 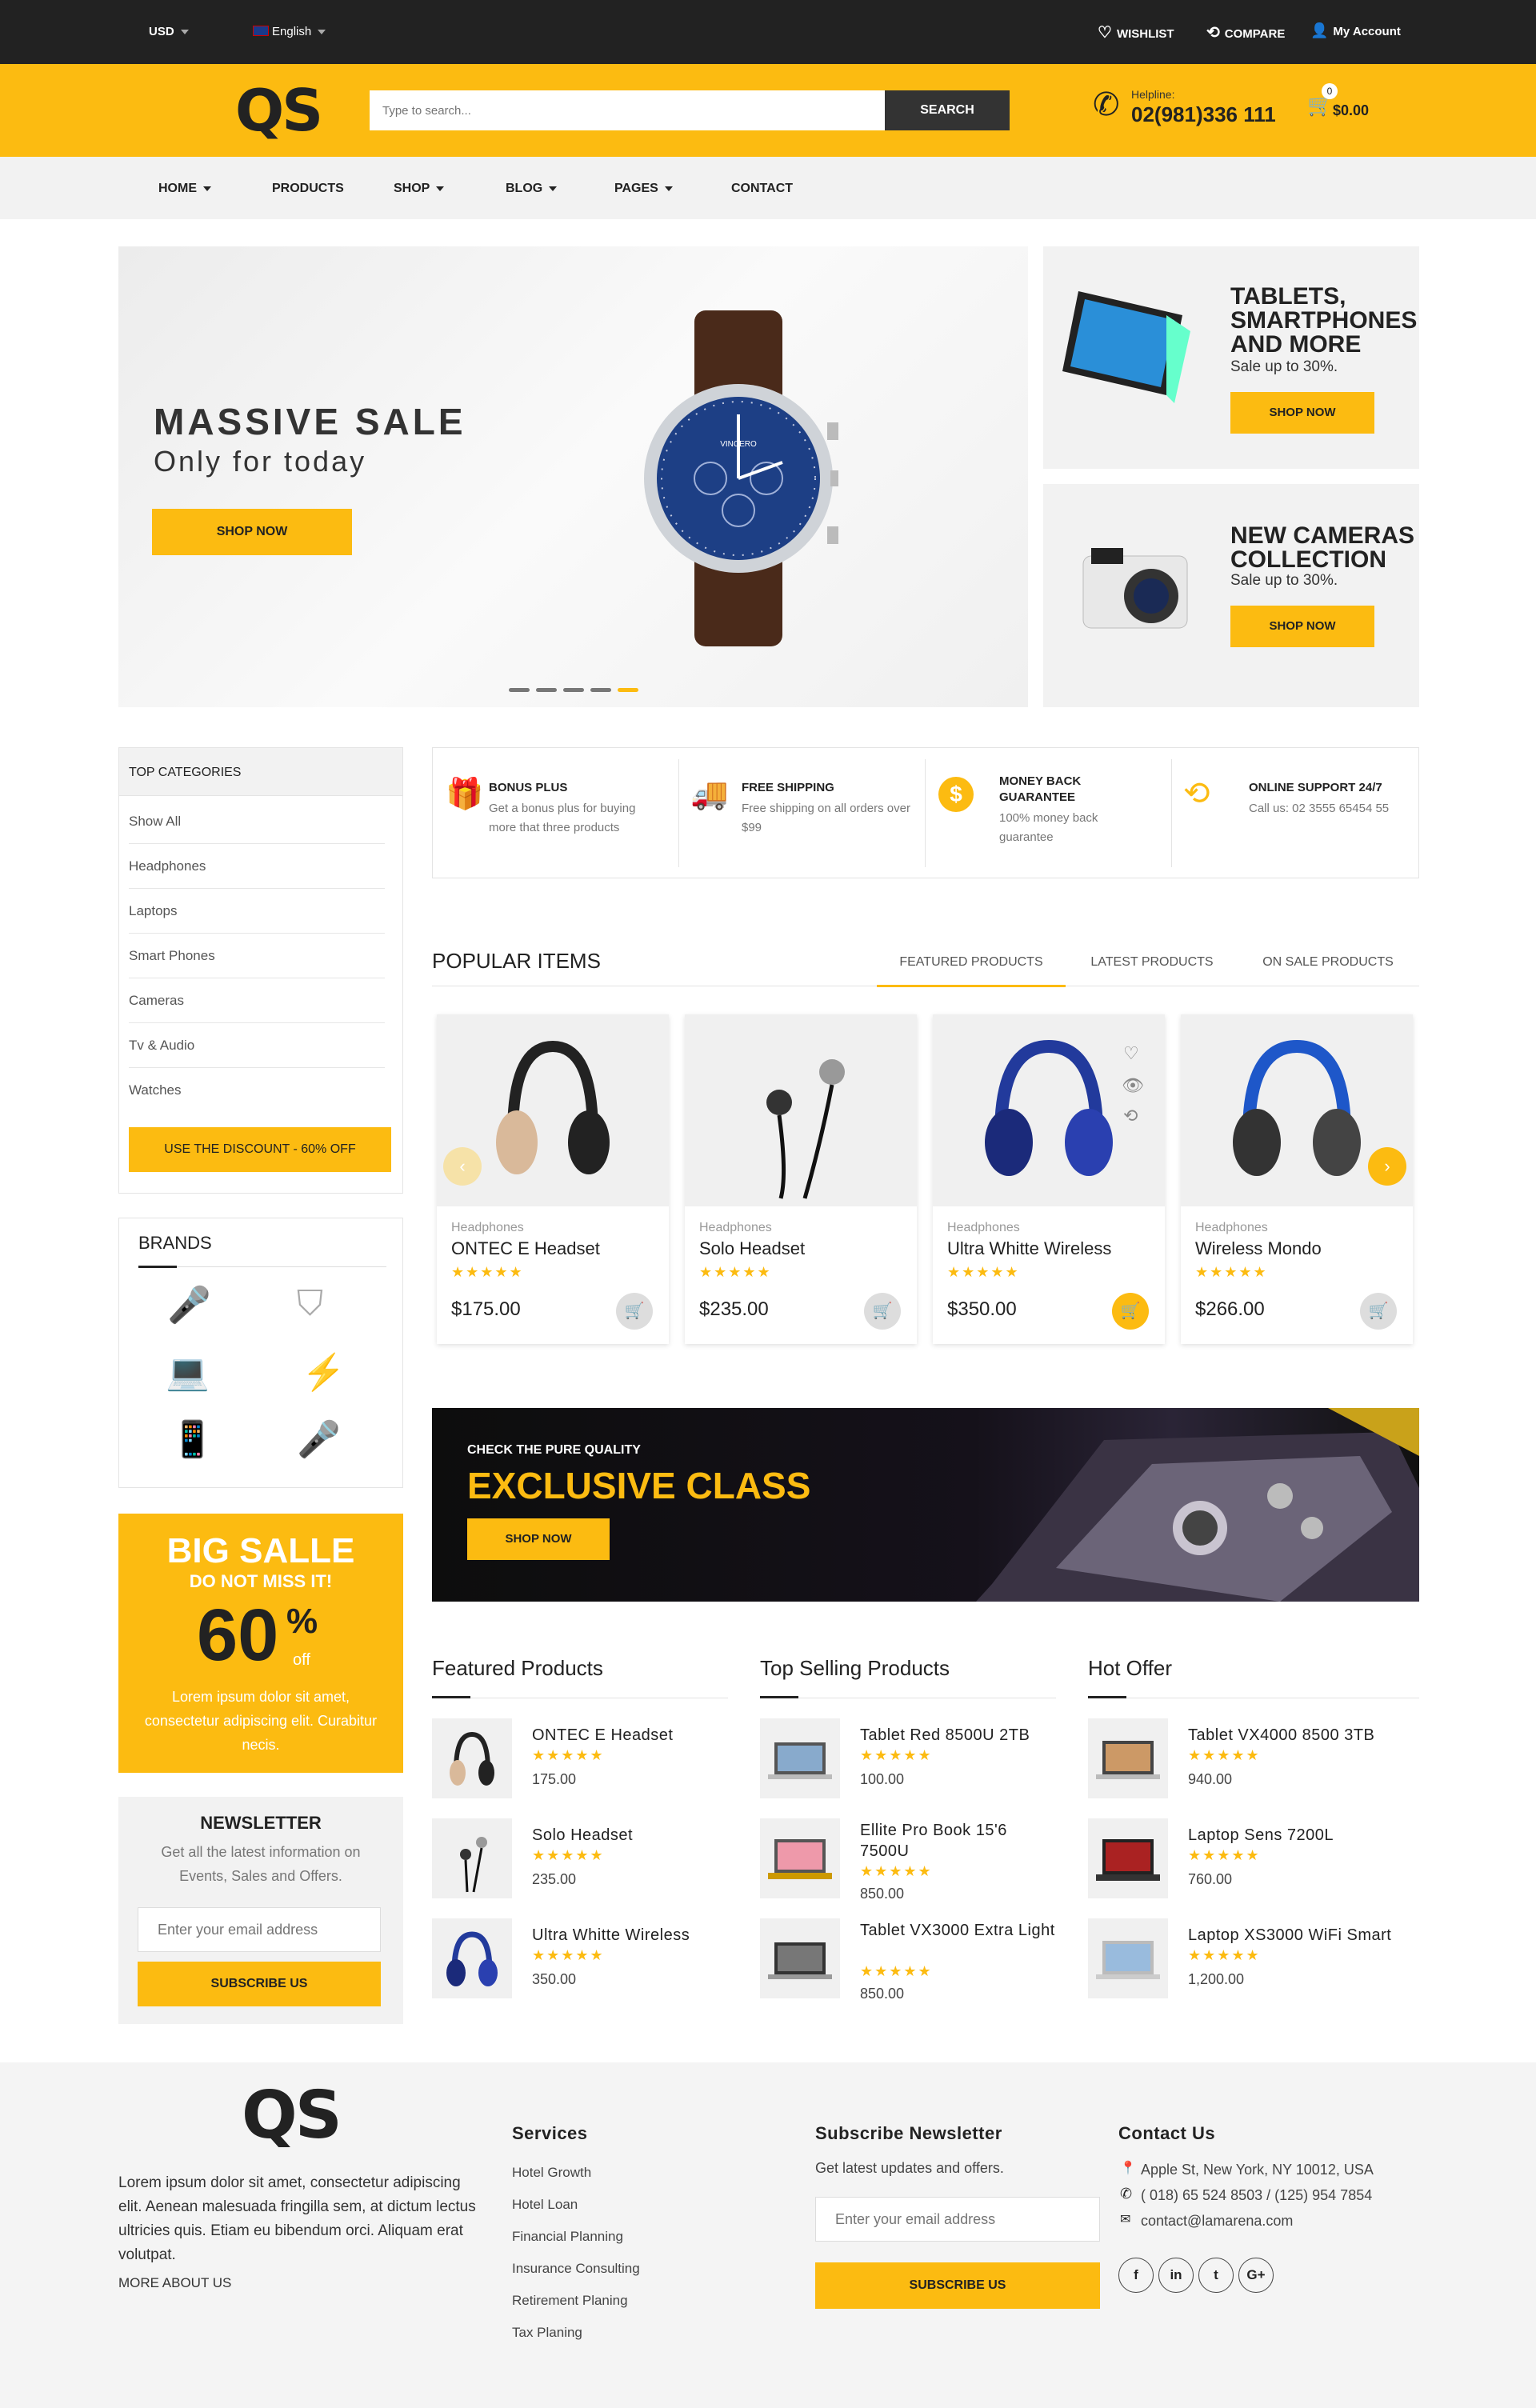 What do you see at coordinates (289, 31) in the screenshot?
I see `language-select: English` at bounding box center [289, 31].